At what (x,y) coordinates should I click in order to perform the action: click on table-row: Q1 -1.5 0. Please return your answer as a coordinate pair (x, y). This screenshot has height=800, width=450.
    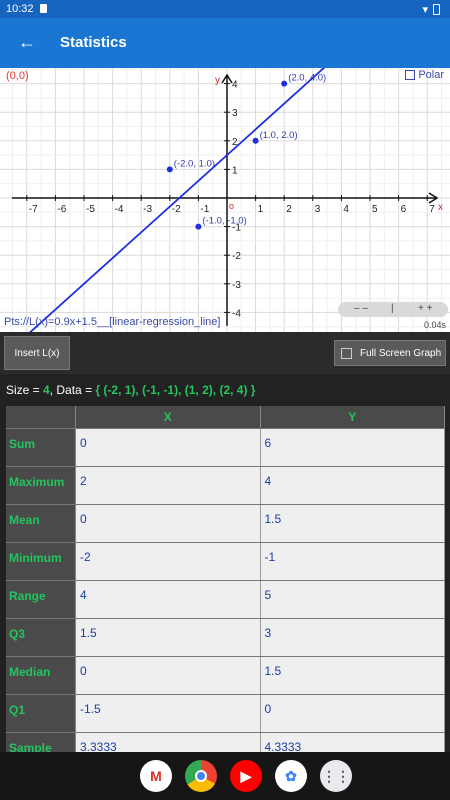
    Looking at the image, I should click on (225, 714).